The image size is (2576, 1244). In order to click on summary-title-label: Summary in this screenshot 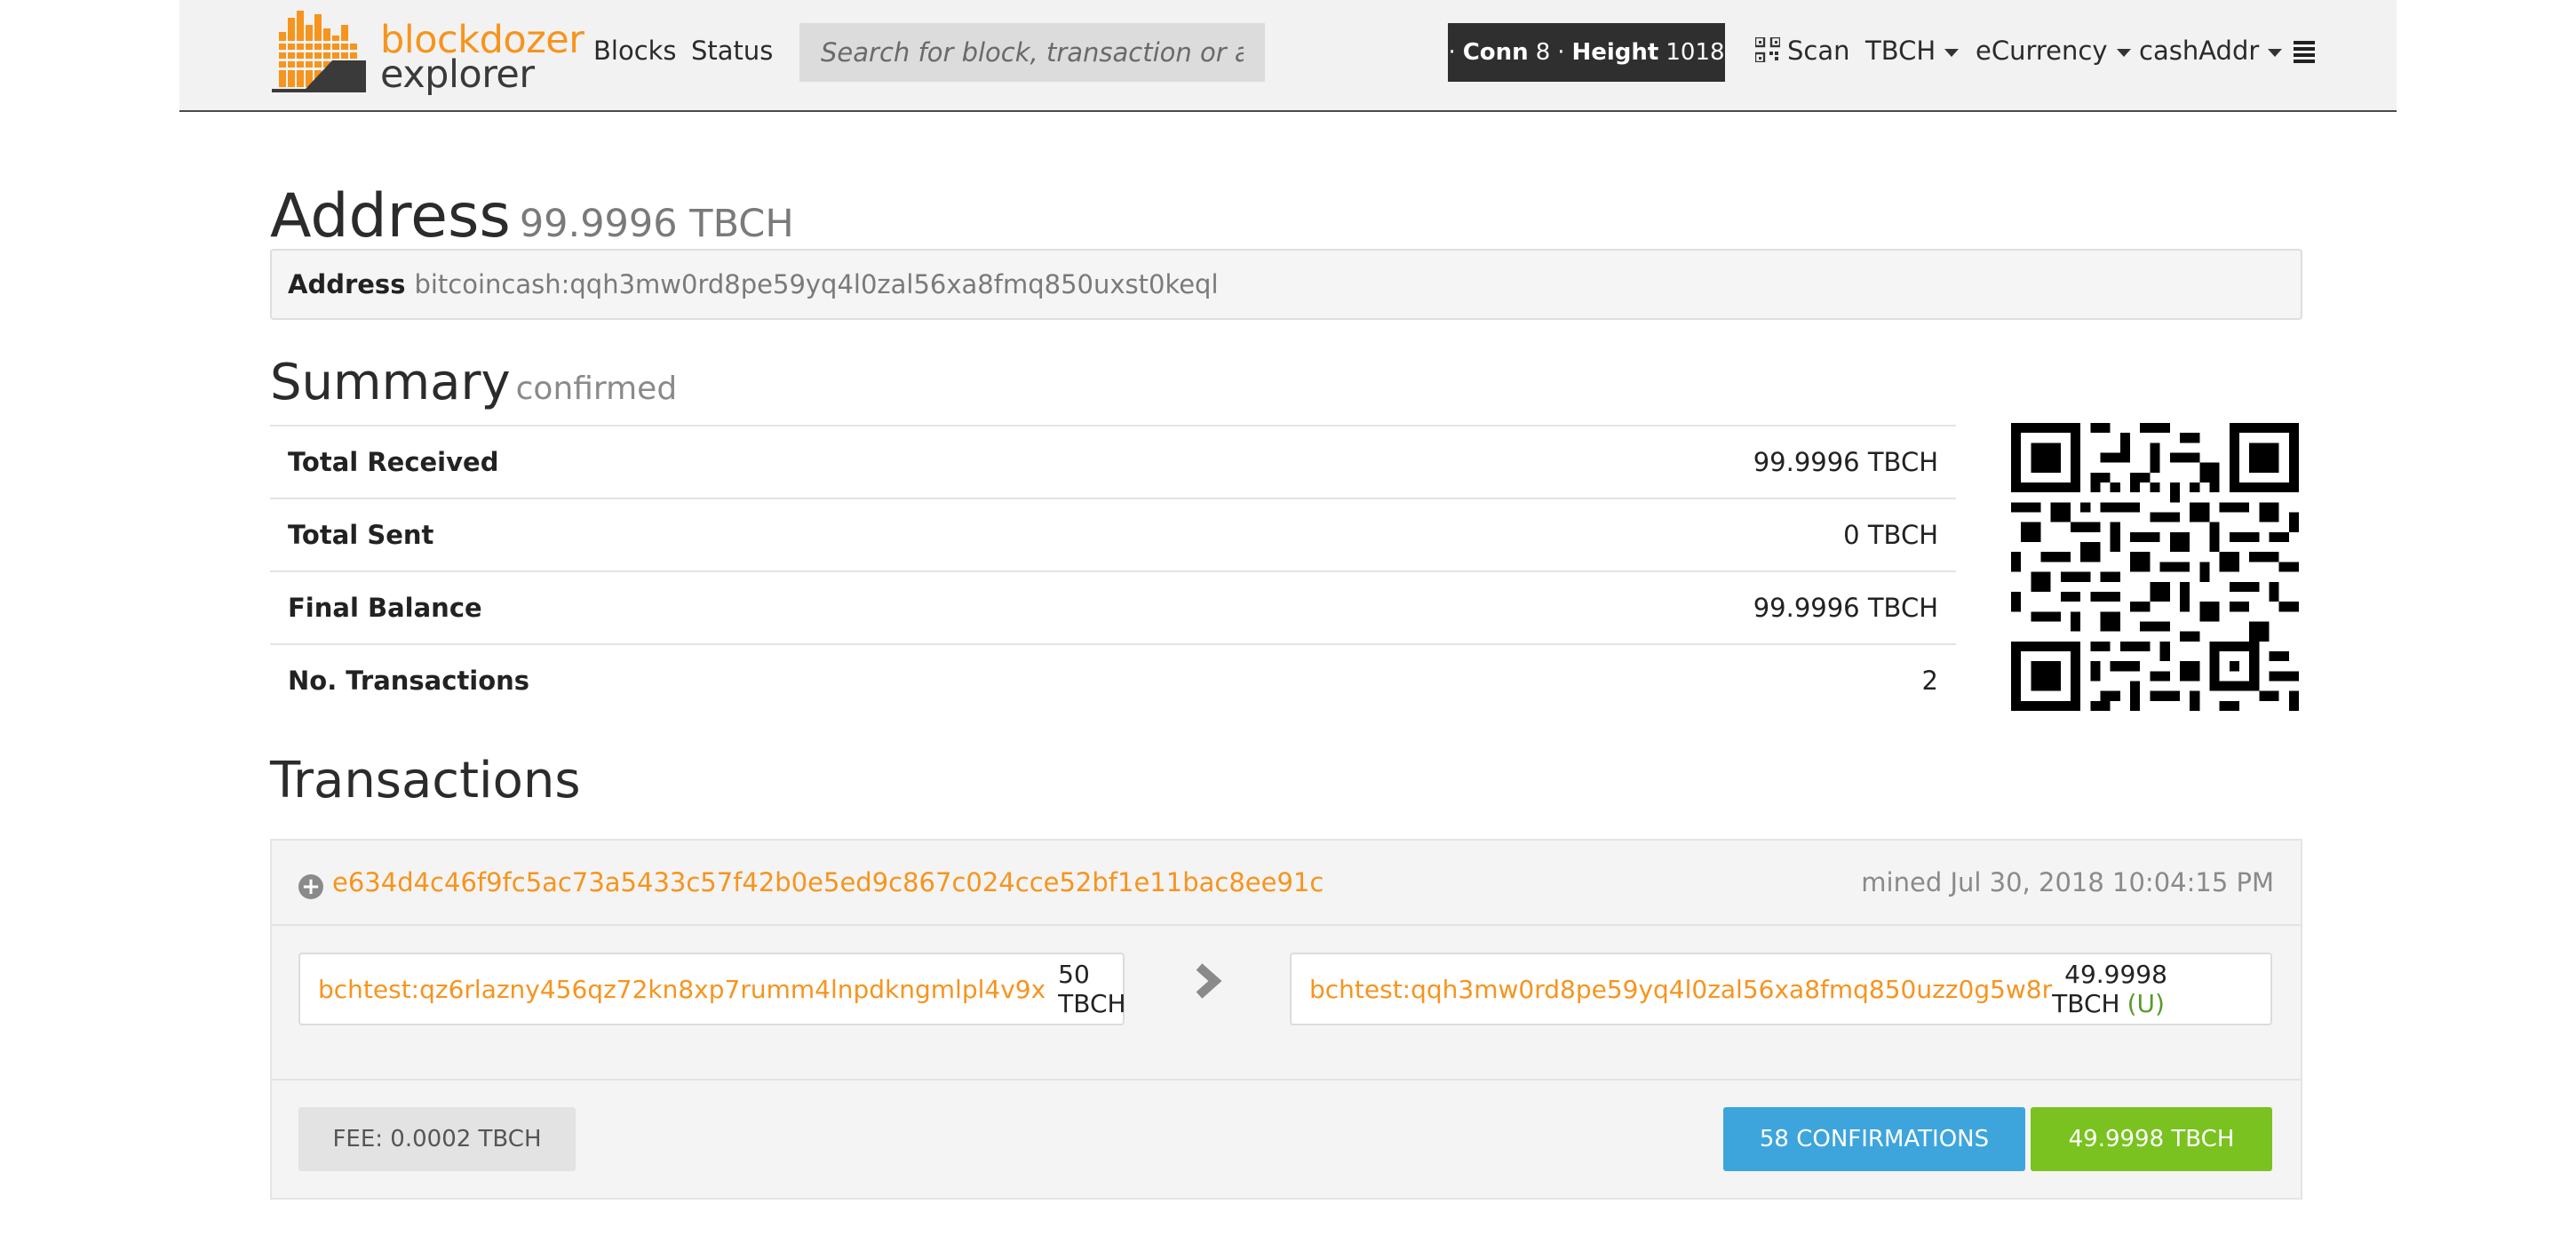, I will do `click(390, 383)`.